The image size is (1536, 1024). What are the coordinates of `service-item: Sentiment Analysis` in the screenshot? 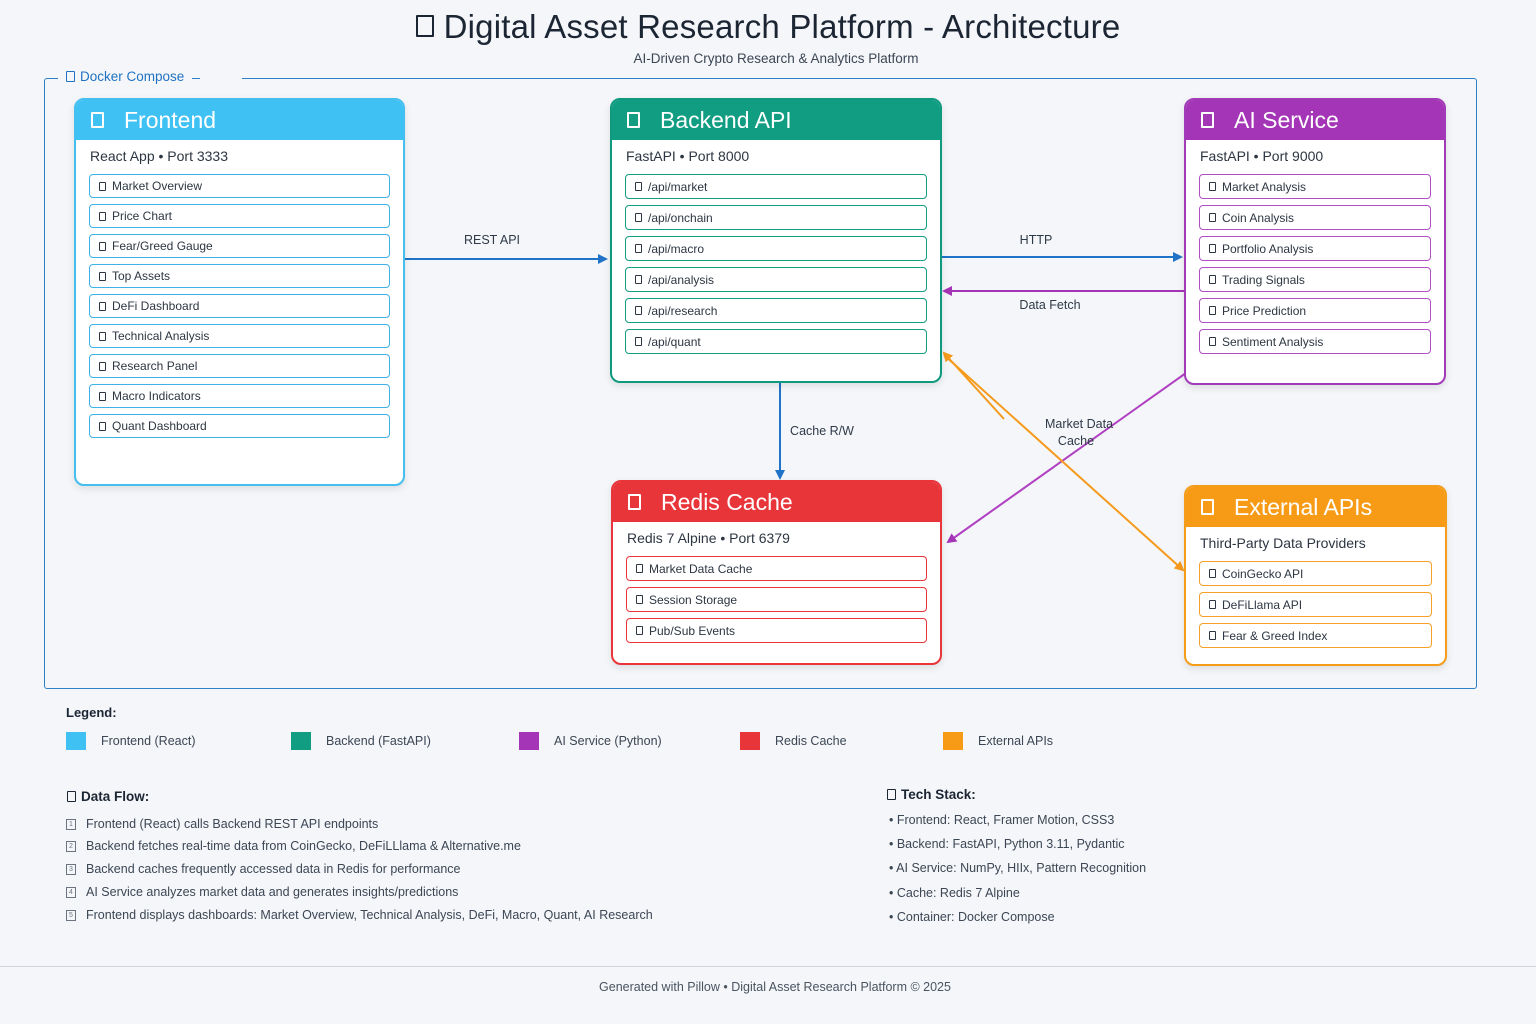 It's located at (1315, 341).